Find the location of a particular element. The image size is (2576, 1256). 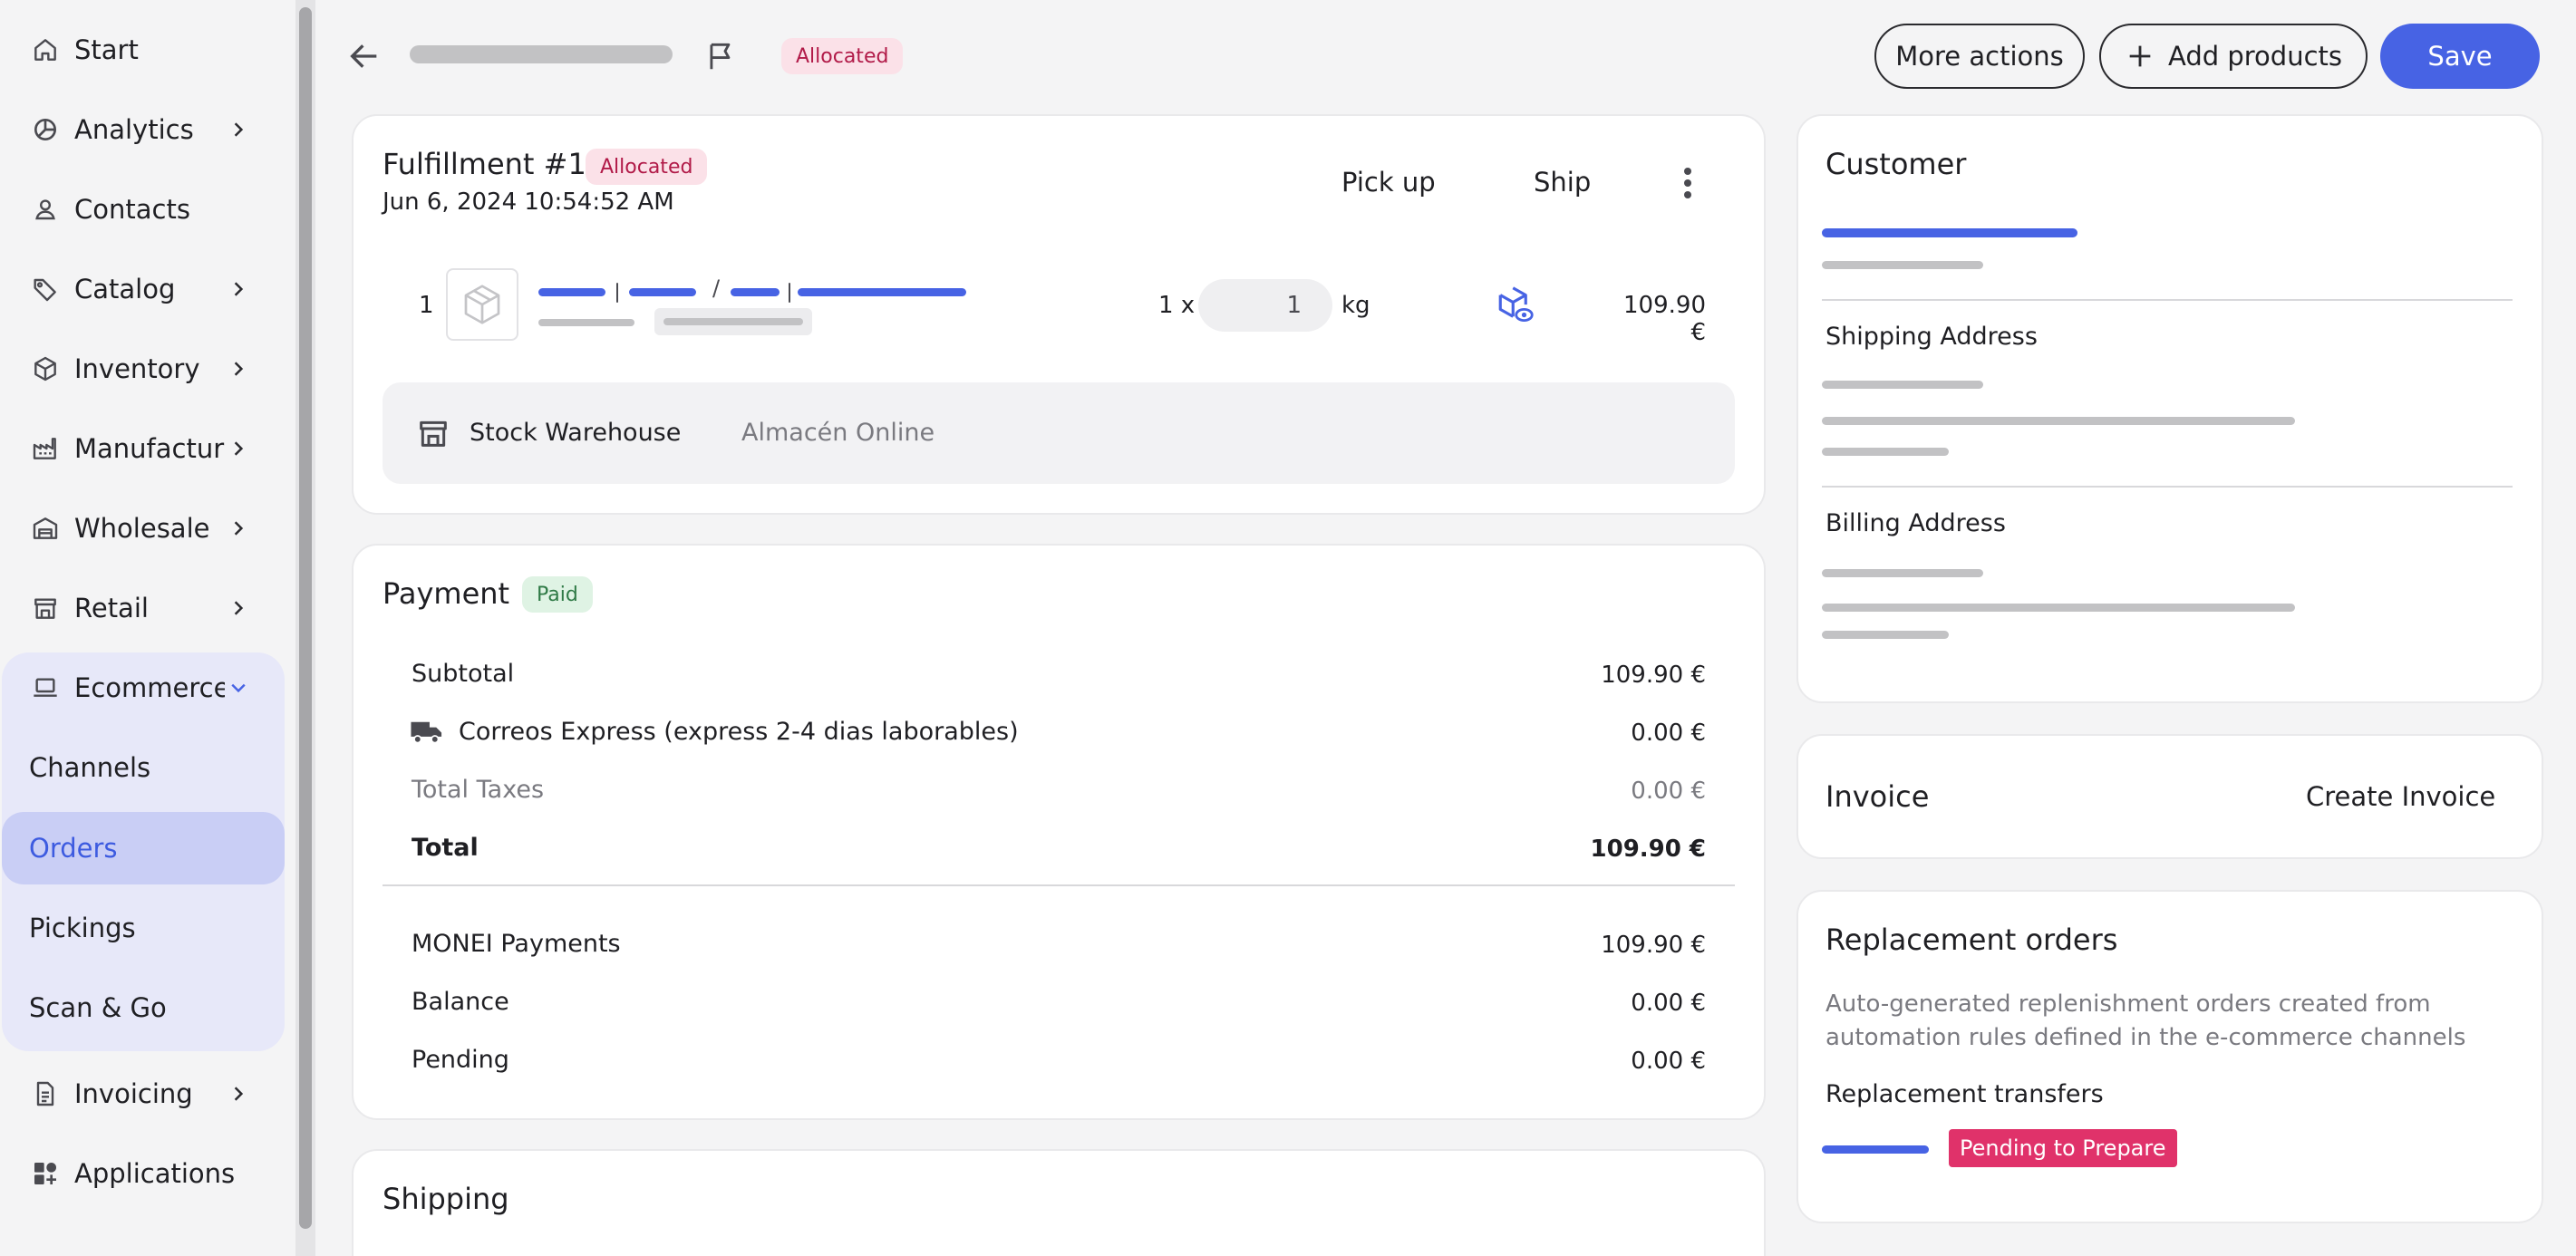

product-option-placeholder is located at coordinates (755, 292).